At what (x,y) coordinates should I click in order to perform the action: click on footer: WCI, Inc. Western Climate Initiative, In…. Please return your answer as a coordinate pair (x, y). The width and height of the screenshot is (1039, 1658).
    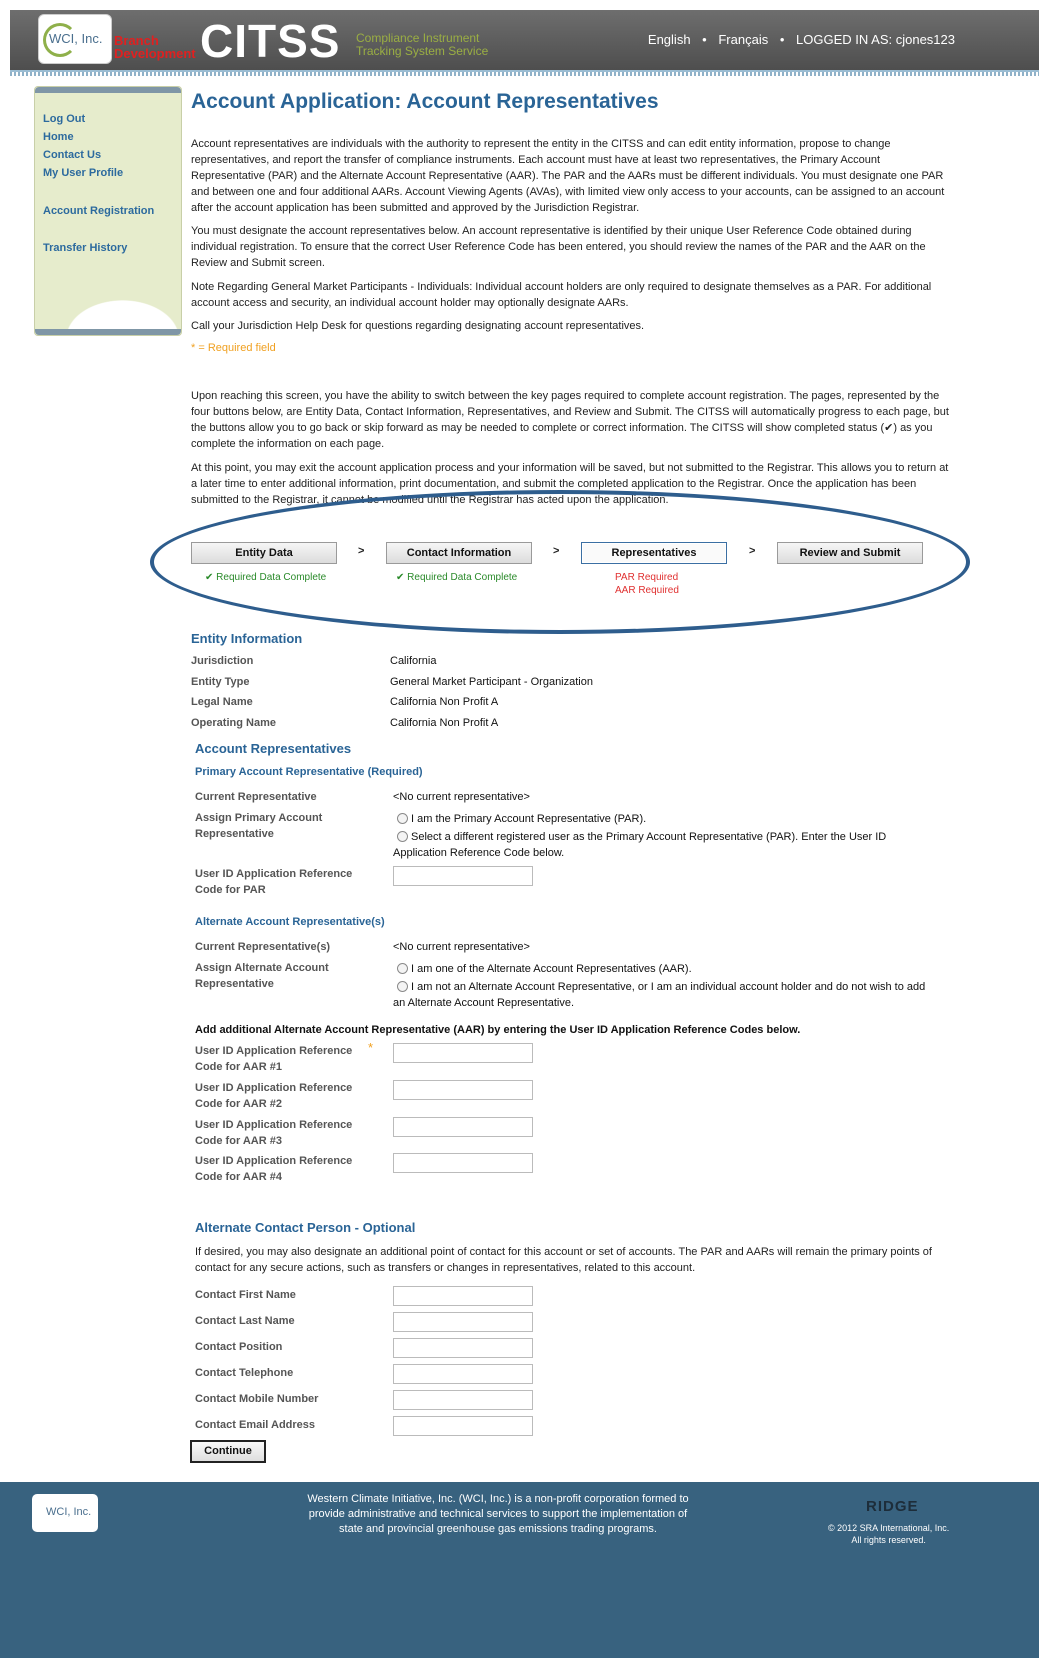
    Looking at the image, I should click on (519, 1570).